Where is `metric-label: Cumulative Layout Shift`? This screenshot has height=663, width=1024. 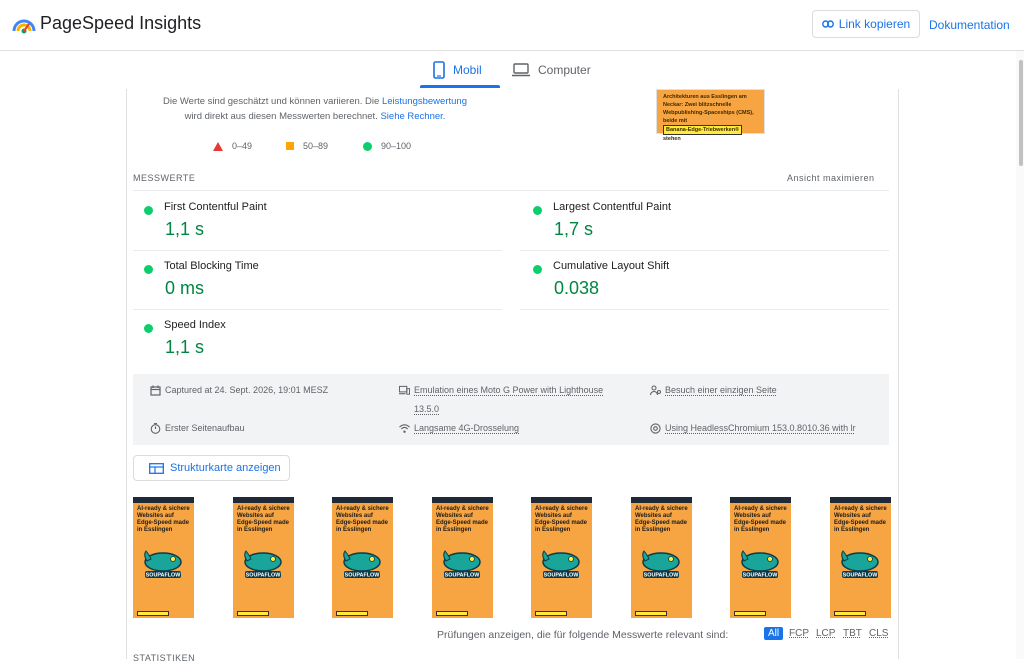
metric-label: Cumulative Layout Shift is located at coordinates (611, 266).